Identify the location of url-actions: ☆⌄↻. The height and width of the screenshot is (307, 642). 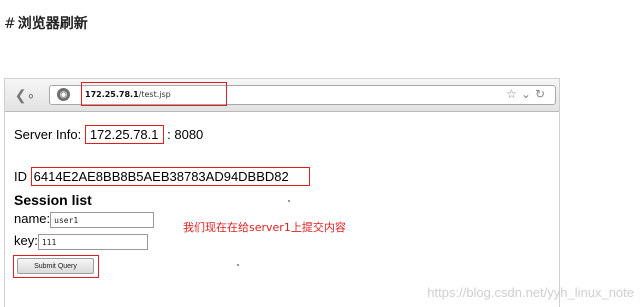
(527, 94).